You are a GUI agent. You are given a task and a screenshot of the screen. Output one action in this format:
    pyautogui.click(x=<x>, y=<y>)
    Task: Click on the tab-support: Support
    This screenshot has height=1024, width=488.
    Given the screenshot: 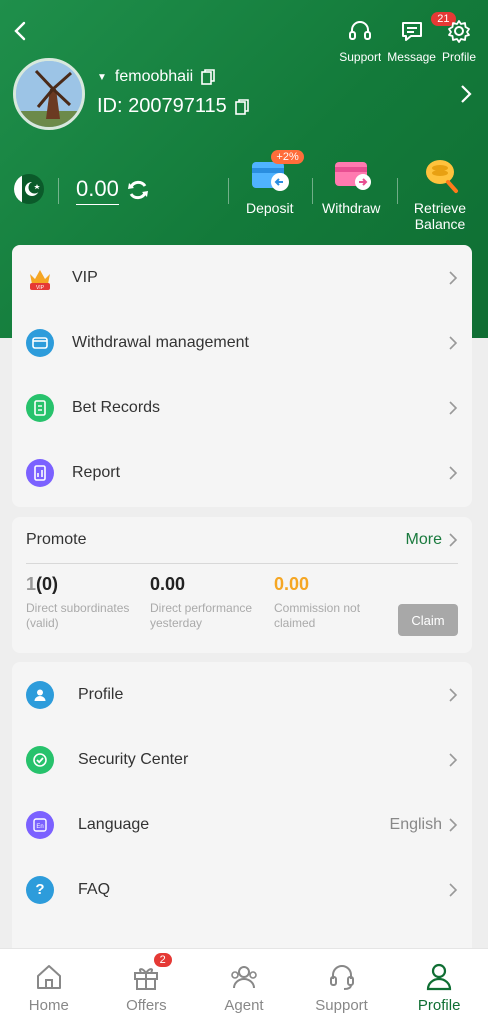 What is the action you would take?
    pyautogui.click(x=342, y=986)
    